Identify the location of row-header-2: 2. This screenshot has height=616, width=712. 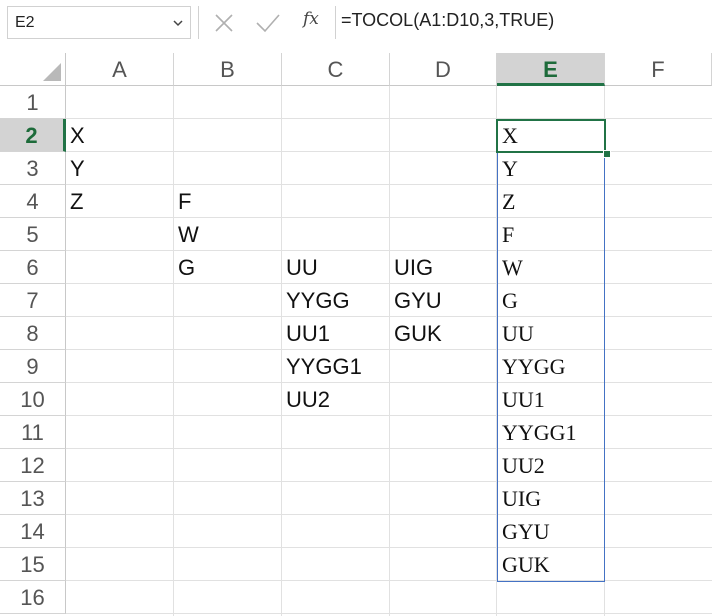
(33, 135).